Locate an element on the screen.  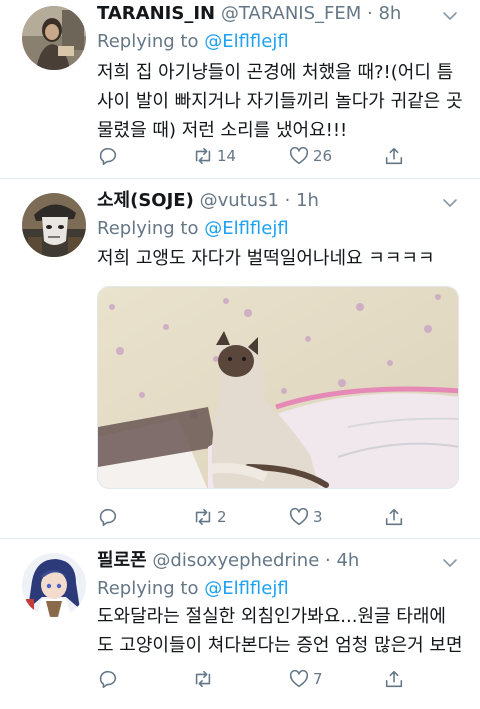
tweet-actions: 2 3 is located at coordinates (262, 517).